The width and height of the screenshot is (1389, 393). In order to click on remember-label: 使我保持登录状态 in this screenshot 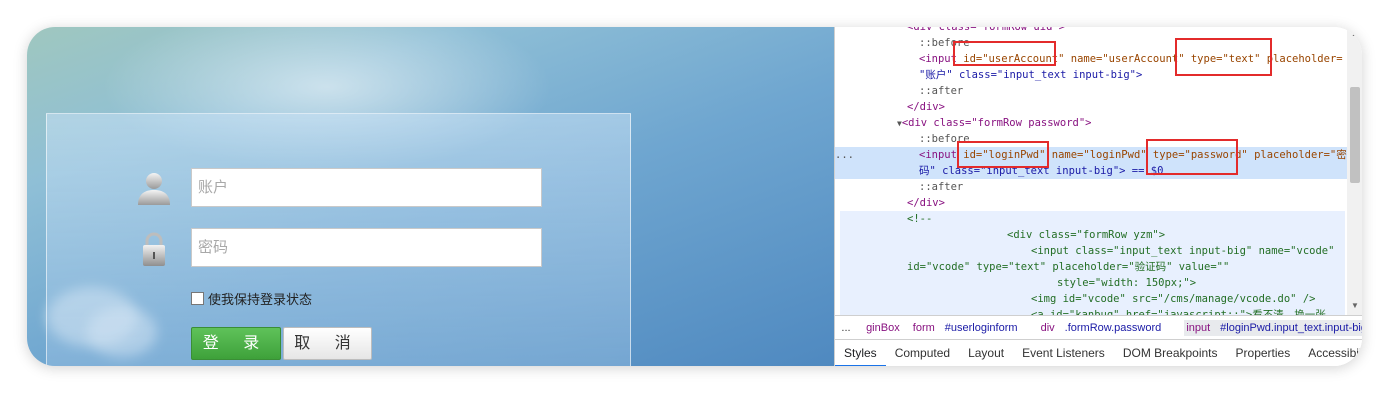, I will do `click(260, 299)`.